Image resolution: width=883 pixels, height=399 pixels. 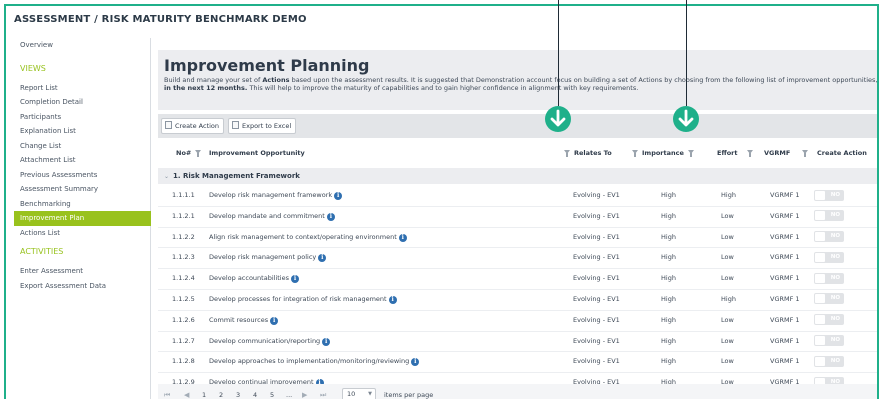 What do you see at coordinates (257, 153) in the screenshot?
I see `col-opportunity-header: Improvement Opportunity` at bounding box center [257, 153].